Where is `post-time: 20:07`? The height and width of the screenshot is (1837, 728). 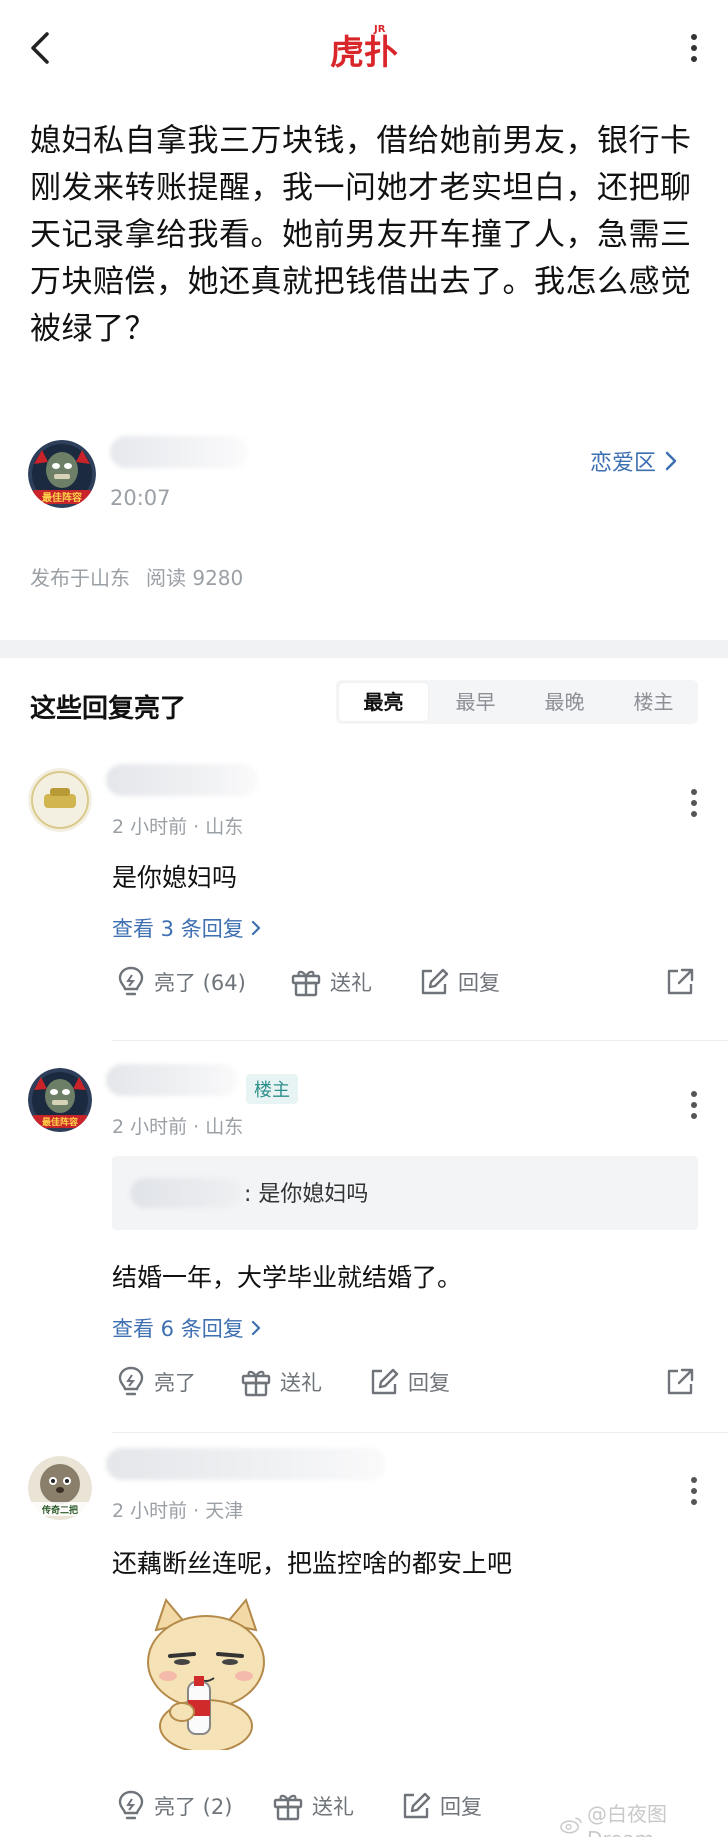
post-time: 20:07 is located at coordinates (140, 498).